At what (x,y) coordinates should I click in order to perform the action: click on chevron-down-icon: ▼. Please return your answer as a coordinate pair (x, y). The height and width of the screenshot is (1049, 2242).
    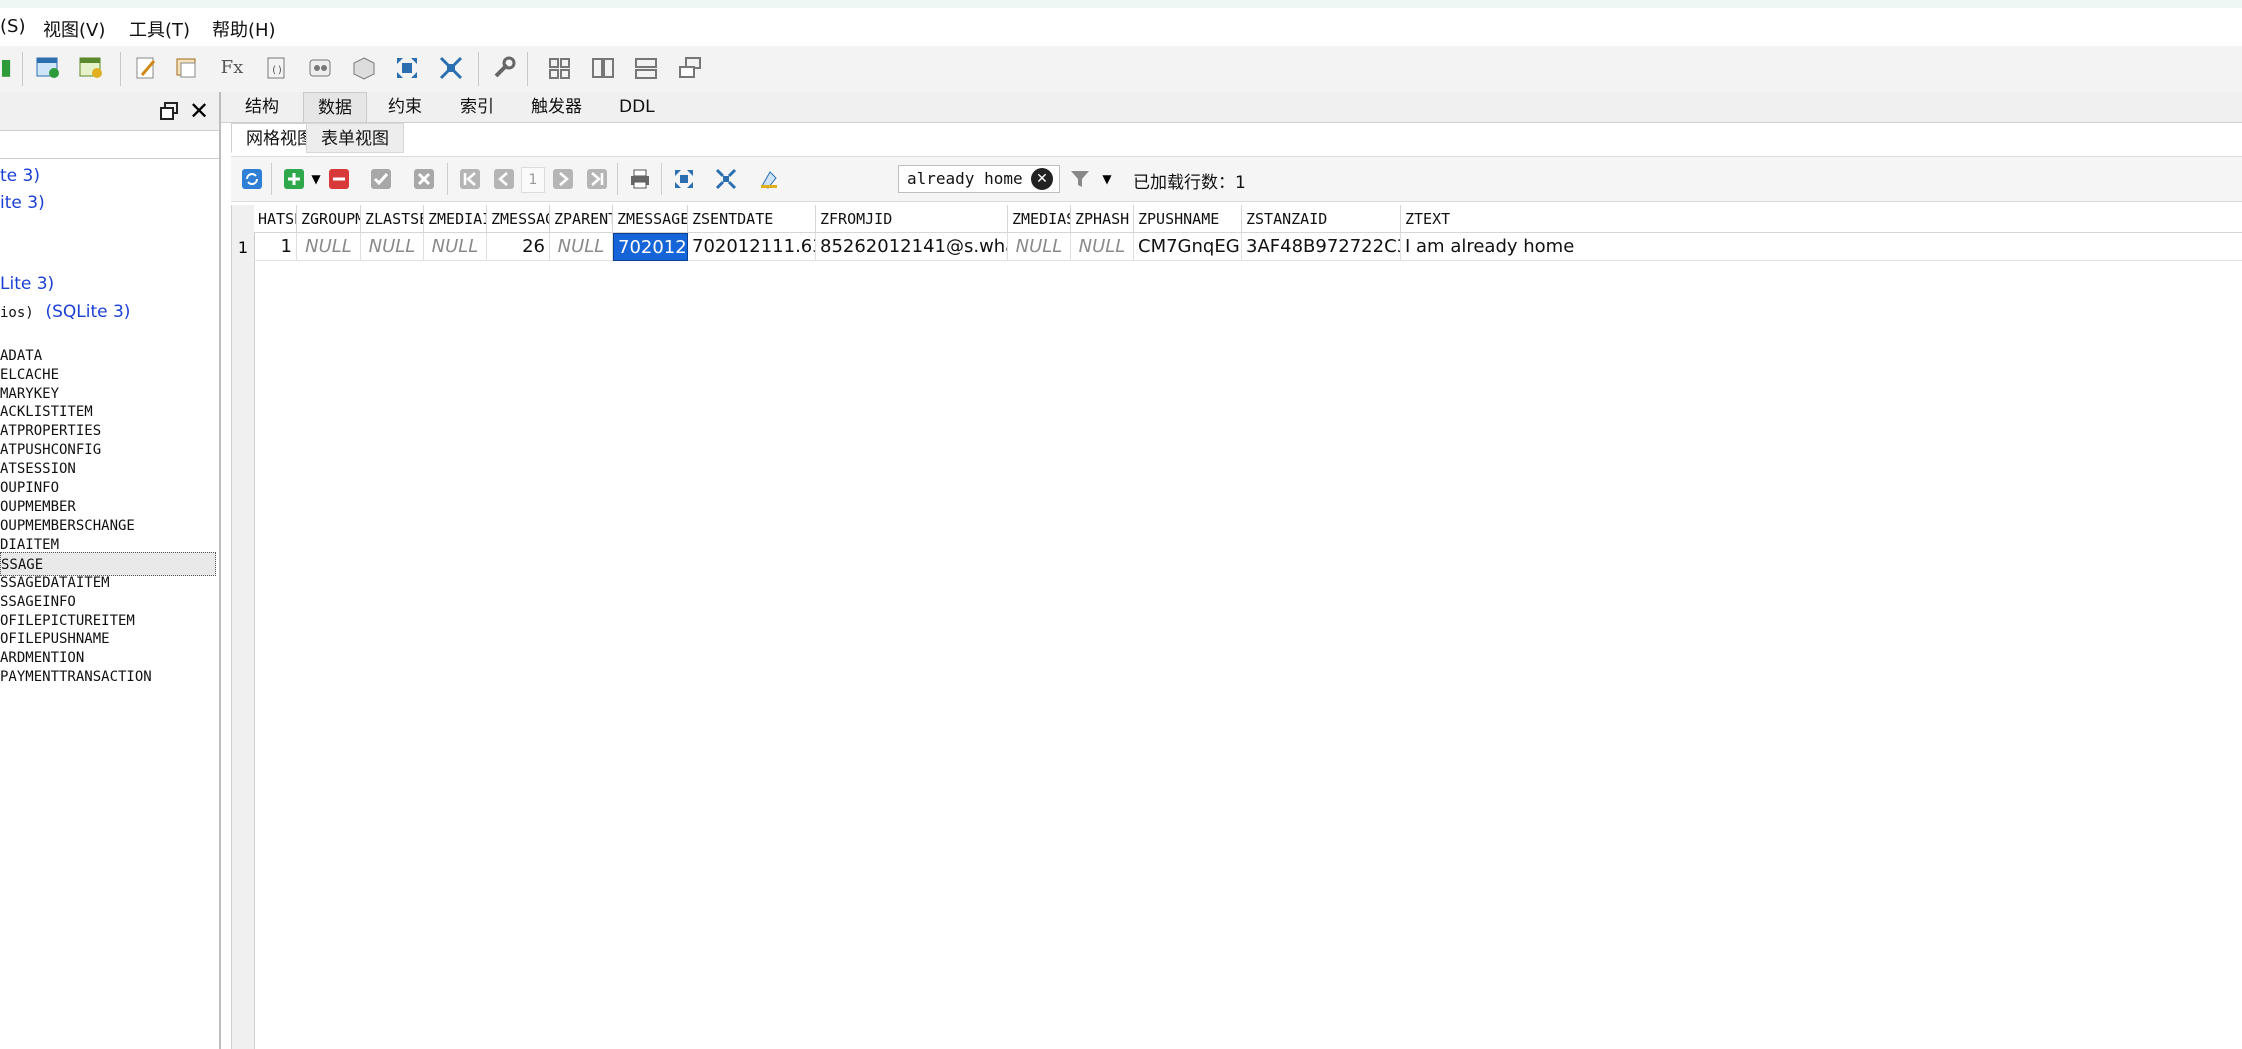
    Looking at the image, I should click on (1107, 179).